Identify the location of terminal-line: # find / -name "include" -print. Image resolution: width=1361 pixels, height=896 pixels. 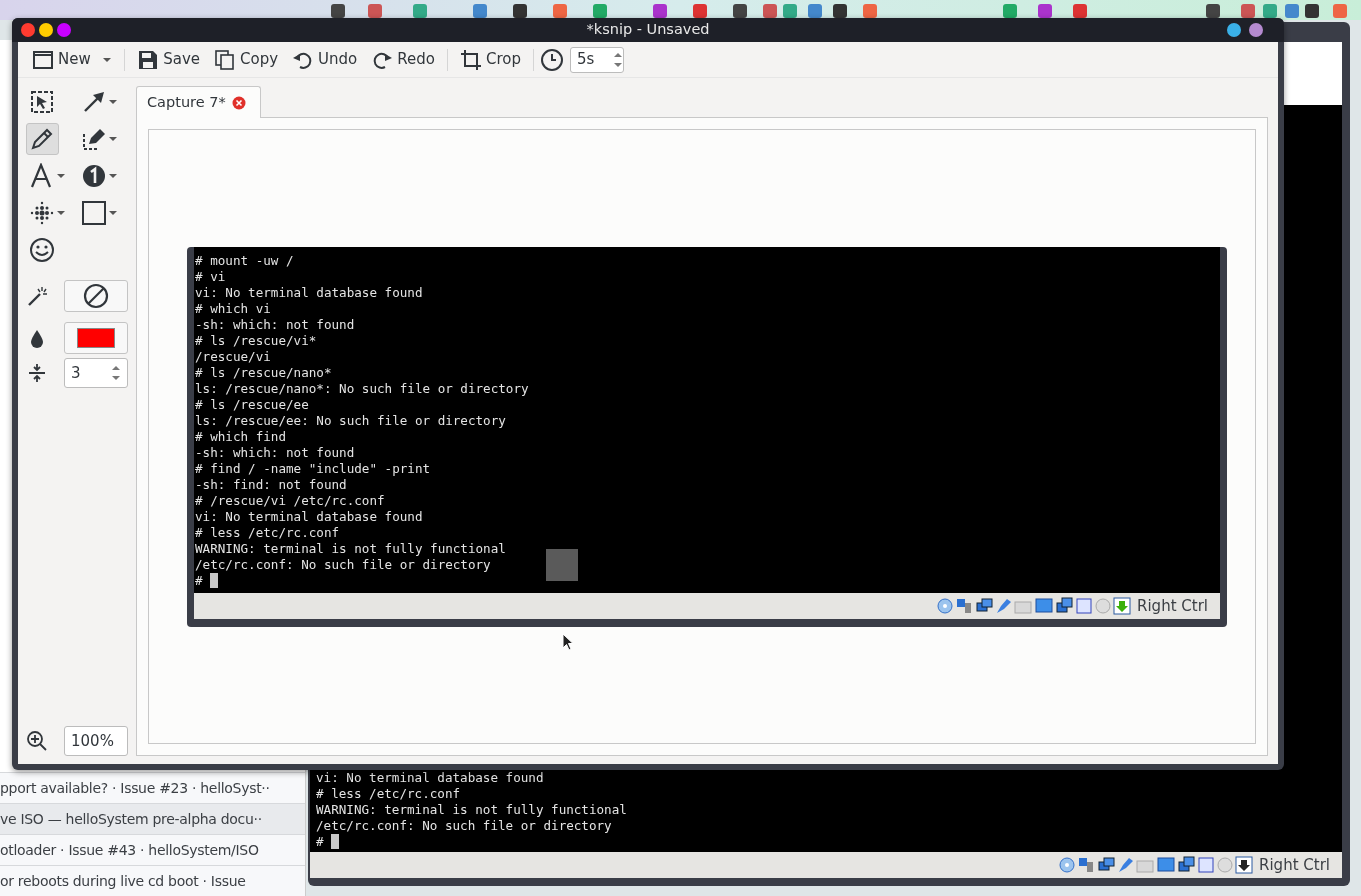
(313, 469).